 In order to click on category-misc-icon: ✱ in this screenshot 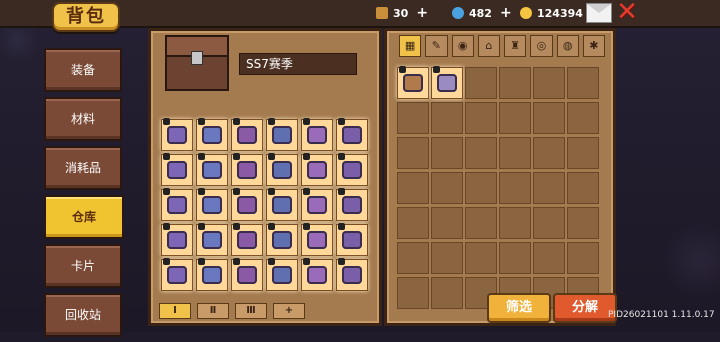, I will do `click(593, 46)`.